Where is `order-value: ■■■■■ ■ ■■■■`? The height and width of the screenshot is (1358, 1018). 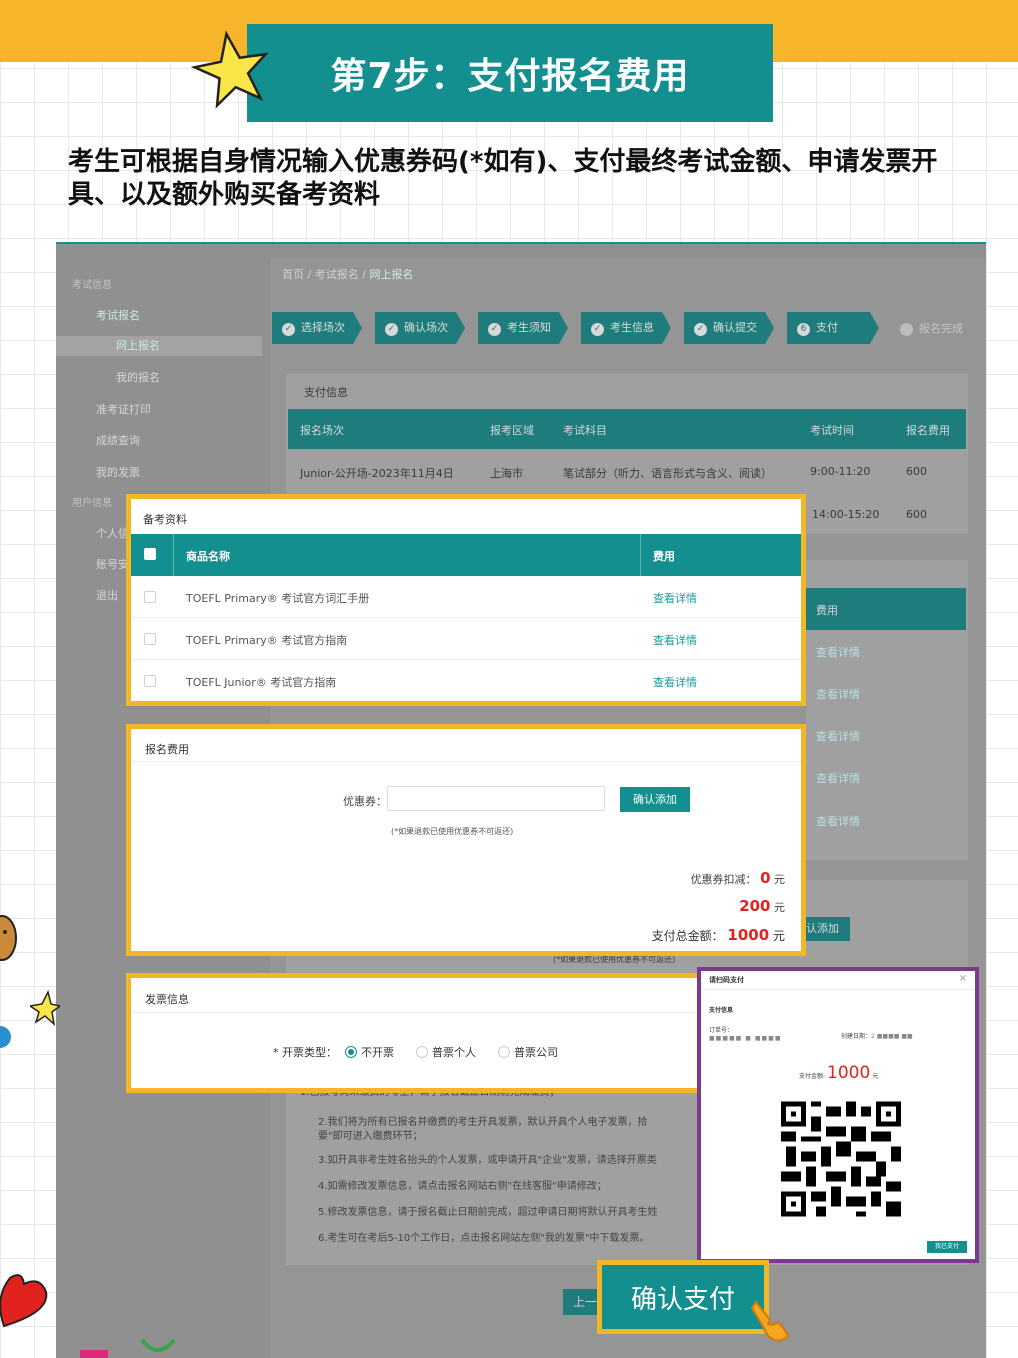
order-value: ■■■■■ ■ ■■■■ is located at coordinates (745, 1038).